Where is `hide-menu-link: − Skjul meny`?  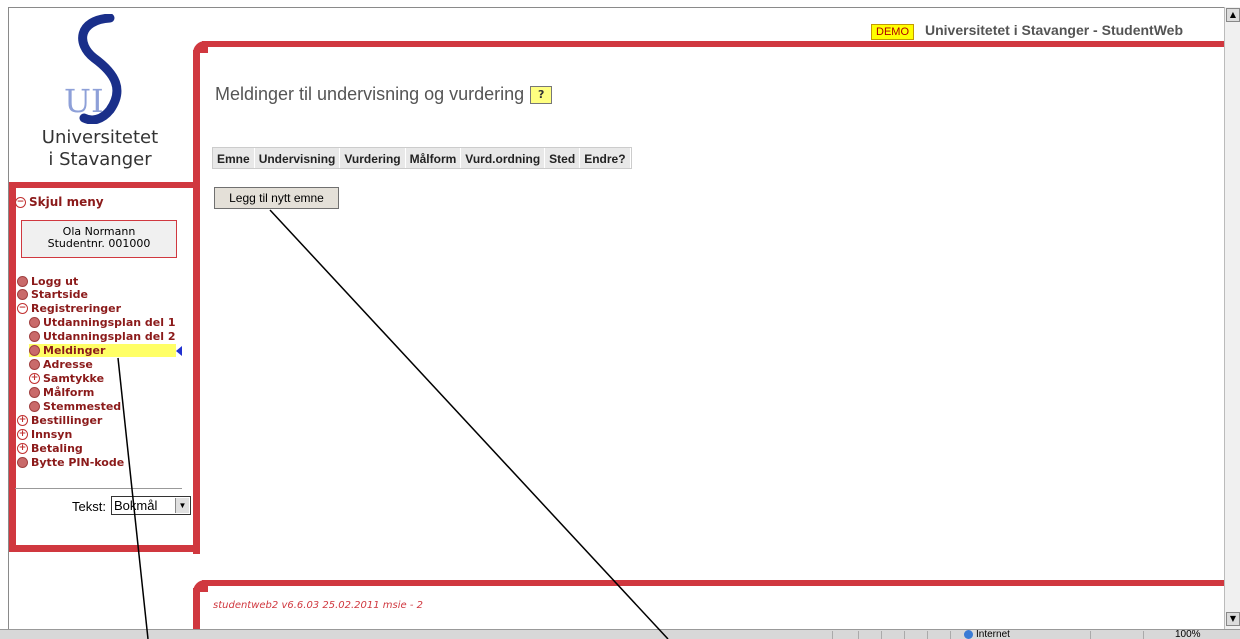 hide-menu-link: − Skjul meny is located at coordinates (59, 202).